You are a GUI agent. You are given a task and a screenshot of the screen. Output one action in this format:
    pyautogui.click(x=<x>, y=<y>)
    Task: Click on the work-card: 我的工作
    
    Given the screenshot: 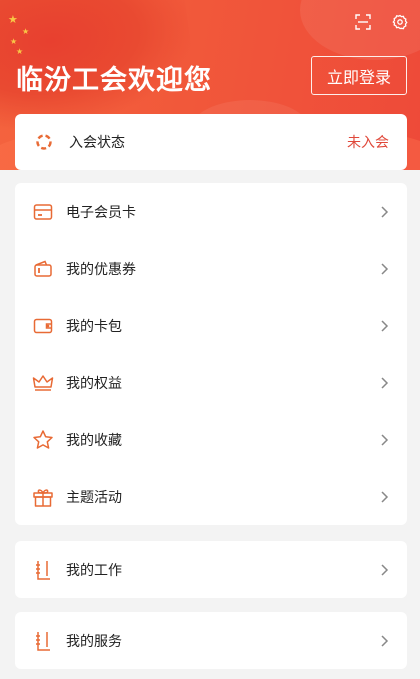 What is the action you would take?
    pyautogui.click(x=211, y=569)
    